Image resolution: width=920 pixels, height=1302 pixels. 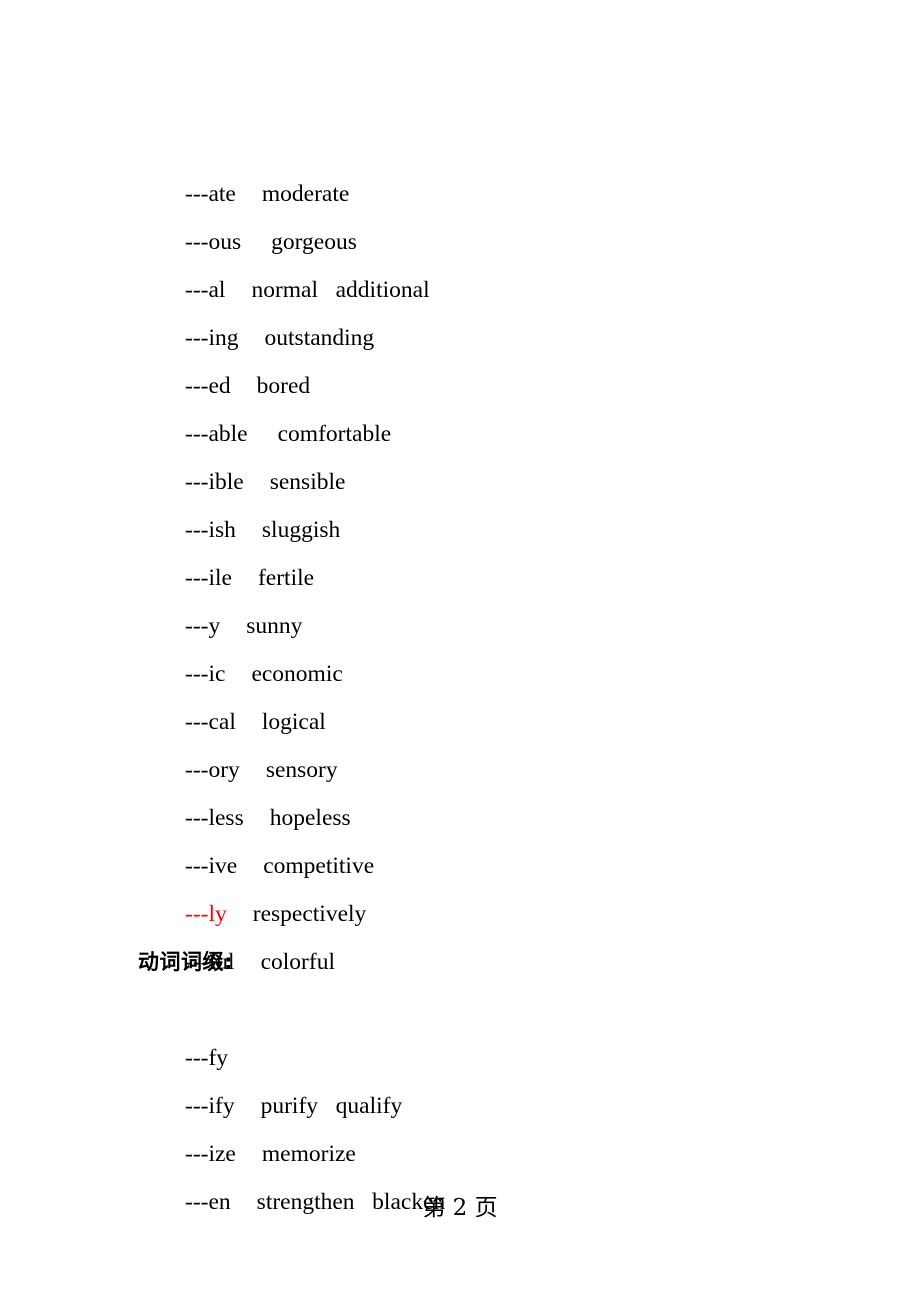 I want to click on affix-line: ---fy, so click(x=488, y=1028).